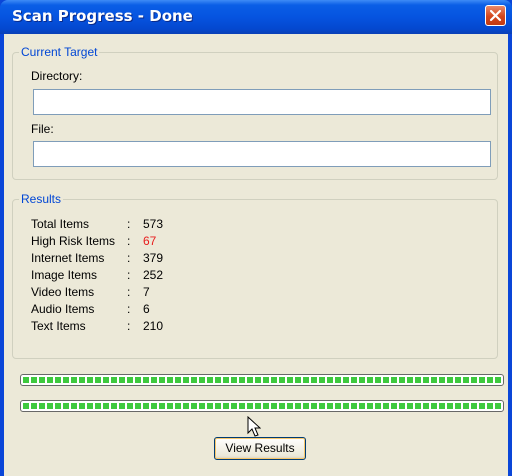 The height and width of the screenshot is (476, 512). Describe the element at coordinates (146, 292) in the screenshot. I see `result-value: 7` at that location.